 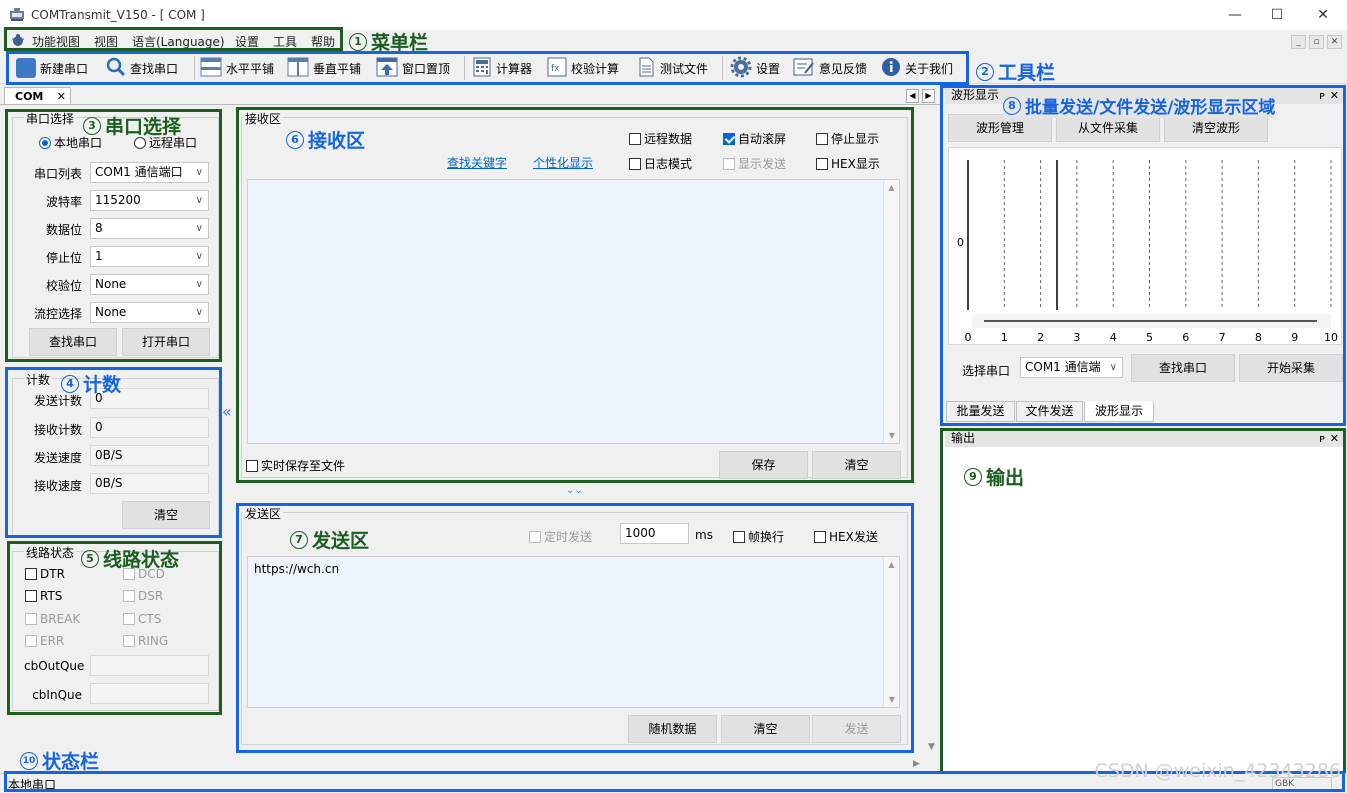 What do you see at coordinates (118, 15) in the screenshot?
I see `window-title: COMTransmit_V150 - [ COM ]` at bounding box center [118, 15].